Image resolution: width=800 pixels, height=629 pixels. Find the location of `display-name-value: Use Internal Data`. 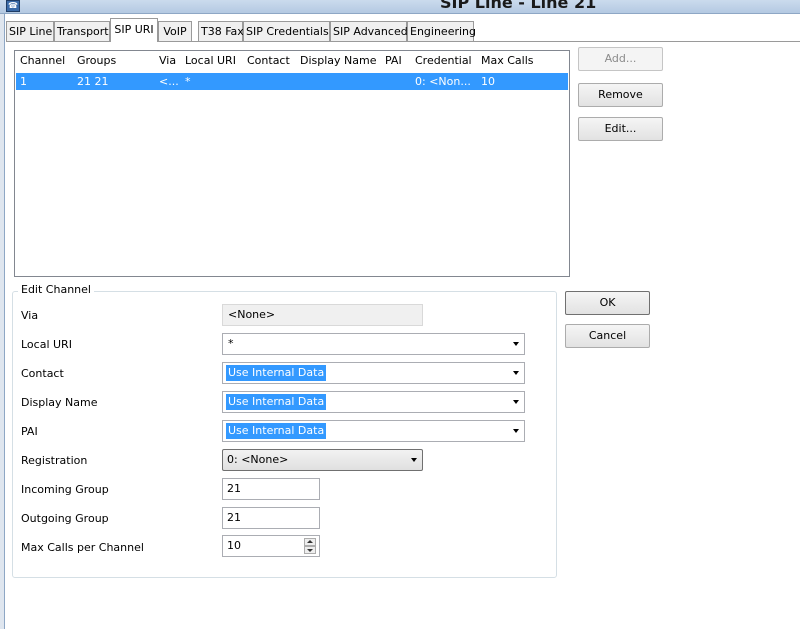

display-name-value: Use Internal Data is located at coordinates (276, 402).